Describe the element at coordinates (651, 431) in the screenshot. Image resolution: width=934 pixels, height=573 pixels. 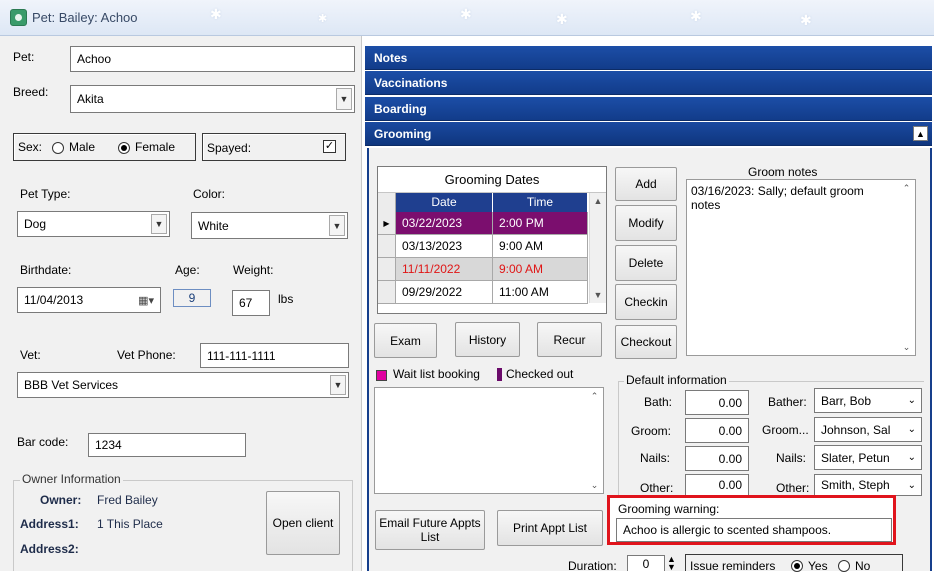
I see `groom-label: Groom:` at that location.